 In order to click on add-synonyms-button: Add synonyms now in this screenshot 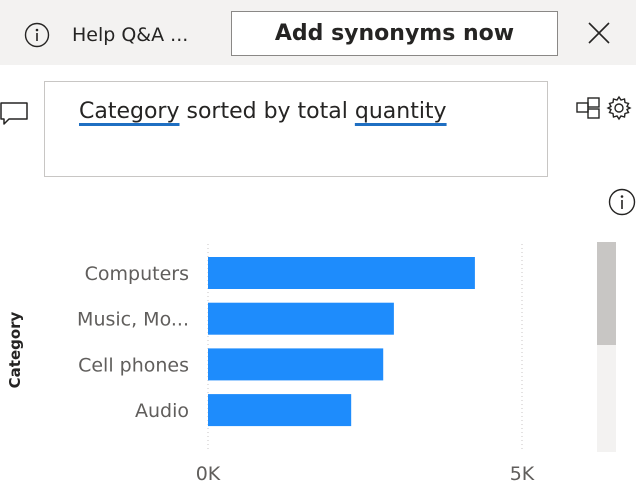, I will do `click(394, 33)`.